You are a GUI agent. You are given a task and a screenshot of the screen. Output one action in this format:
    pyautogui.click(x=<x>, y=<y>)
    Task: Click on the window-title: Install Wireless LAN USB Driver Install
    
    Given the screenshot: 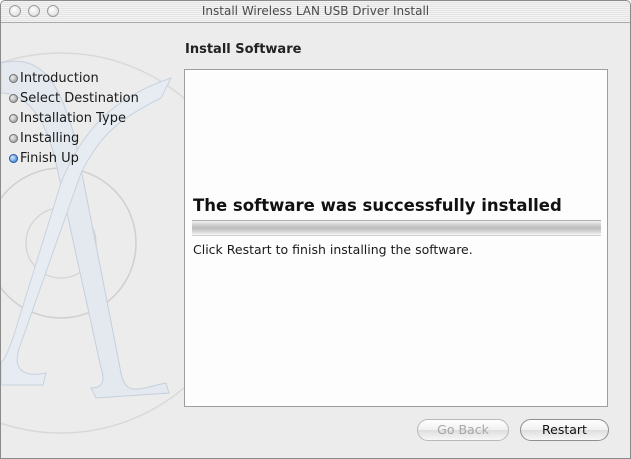 What is the action you would take?
    pyautogui.click(x=315, y=11)
    